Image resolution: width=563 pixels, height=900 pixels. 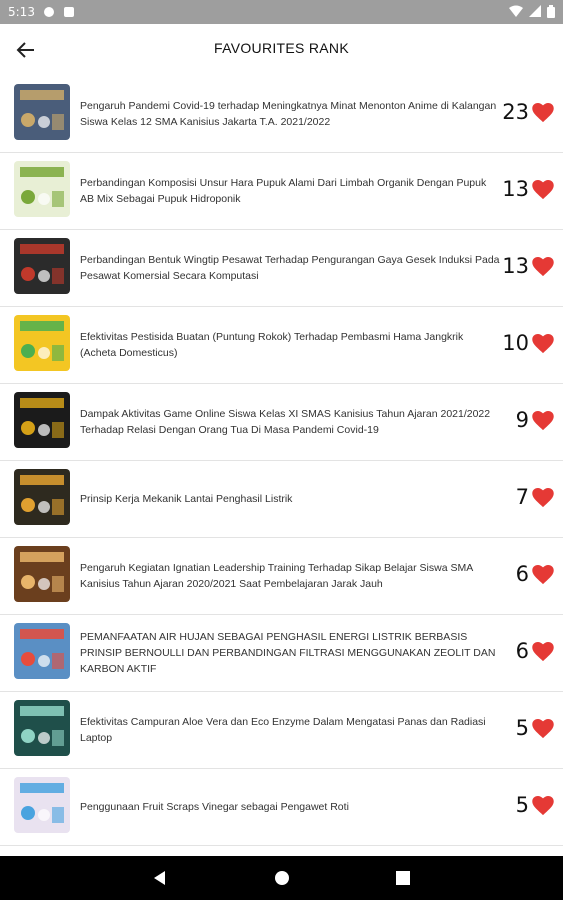 I want to click on status-time: 5:13, so click(x=21, y=12).